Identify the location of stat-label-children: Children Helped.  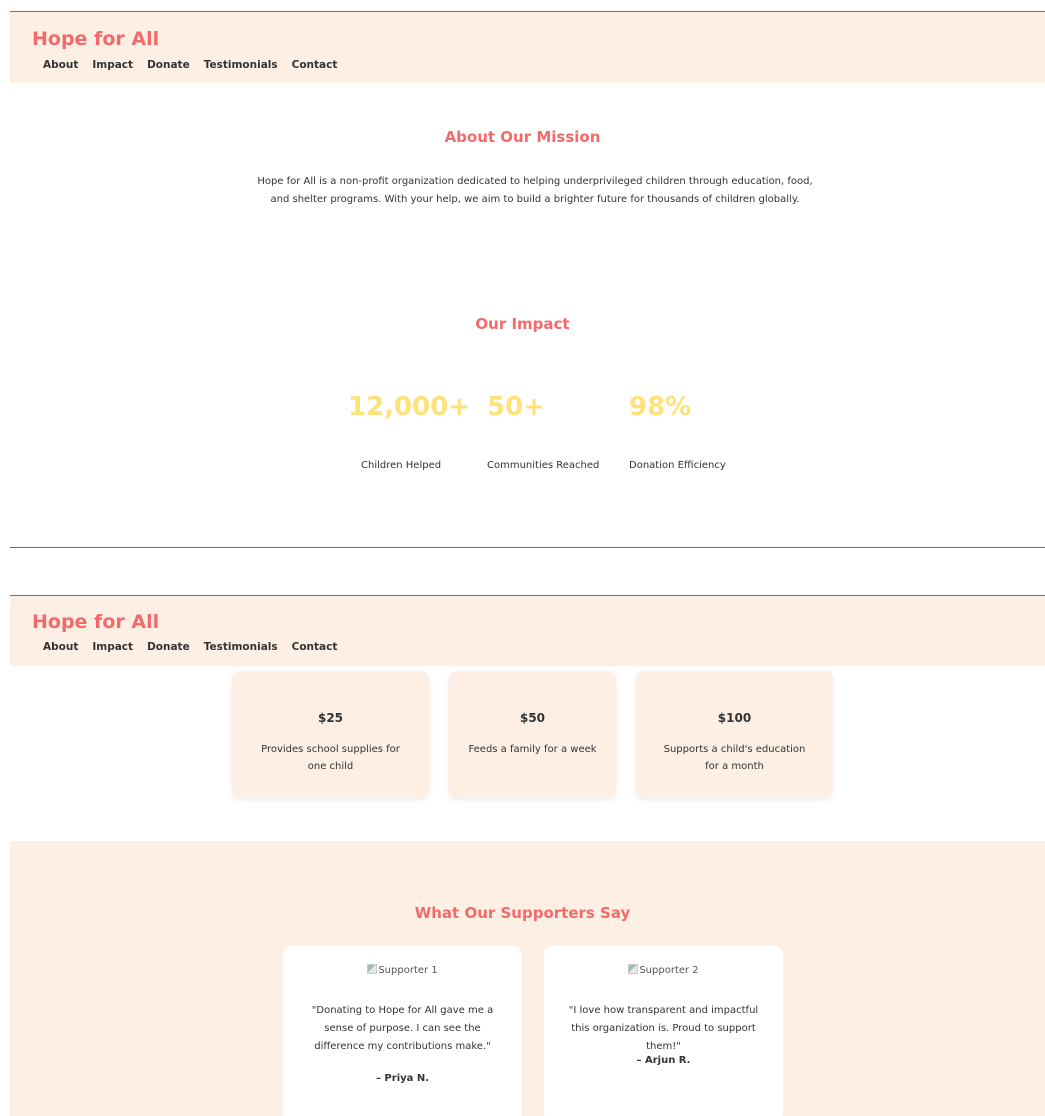
(401, 465).